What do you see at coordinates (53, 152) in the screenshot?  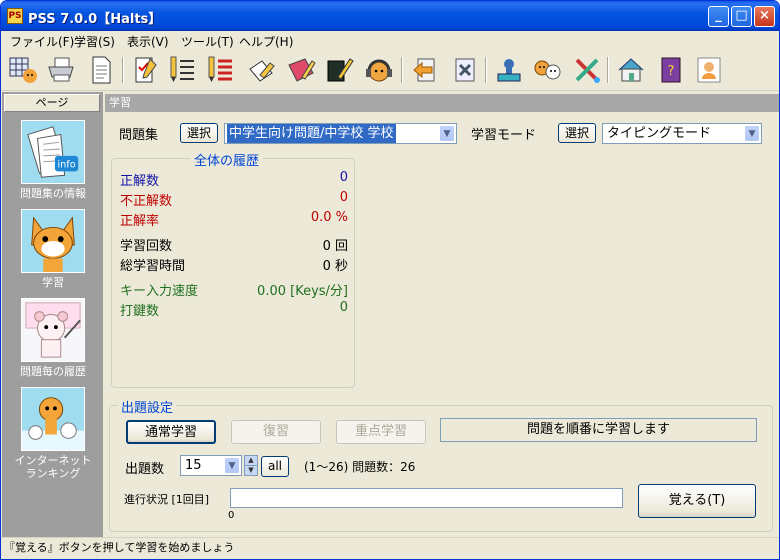 I see `info-papers-icon: info` at bounding box center [53, 152].